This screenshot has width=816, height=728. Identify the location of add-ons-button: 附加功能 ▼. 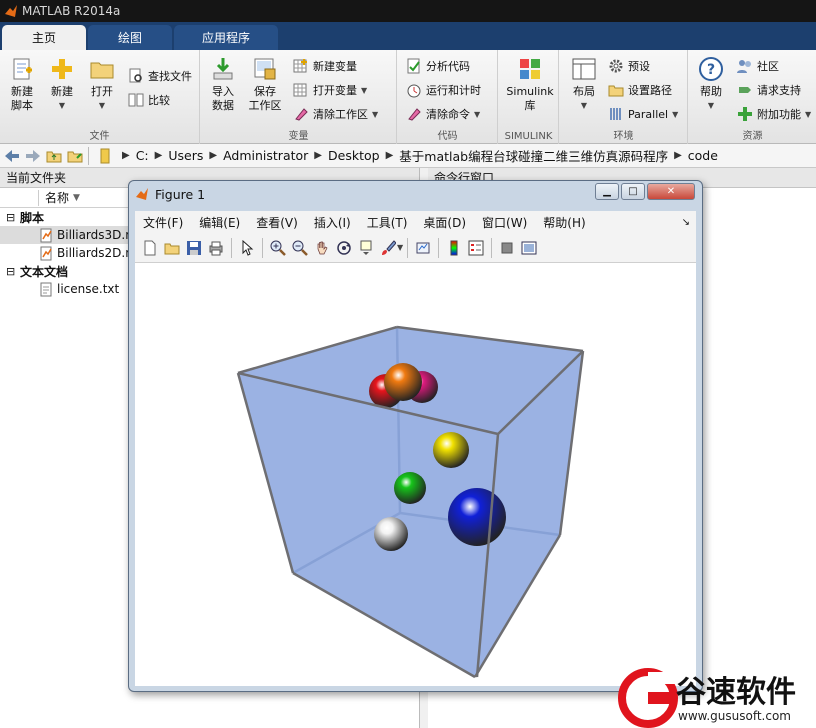
(774, 114).